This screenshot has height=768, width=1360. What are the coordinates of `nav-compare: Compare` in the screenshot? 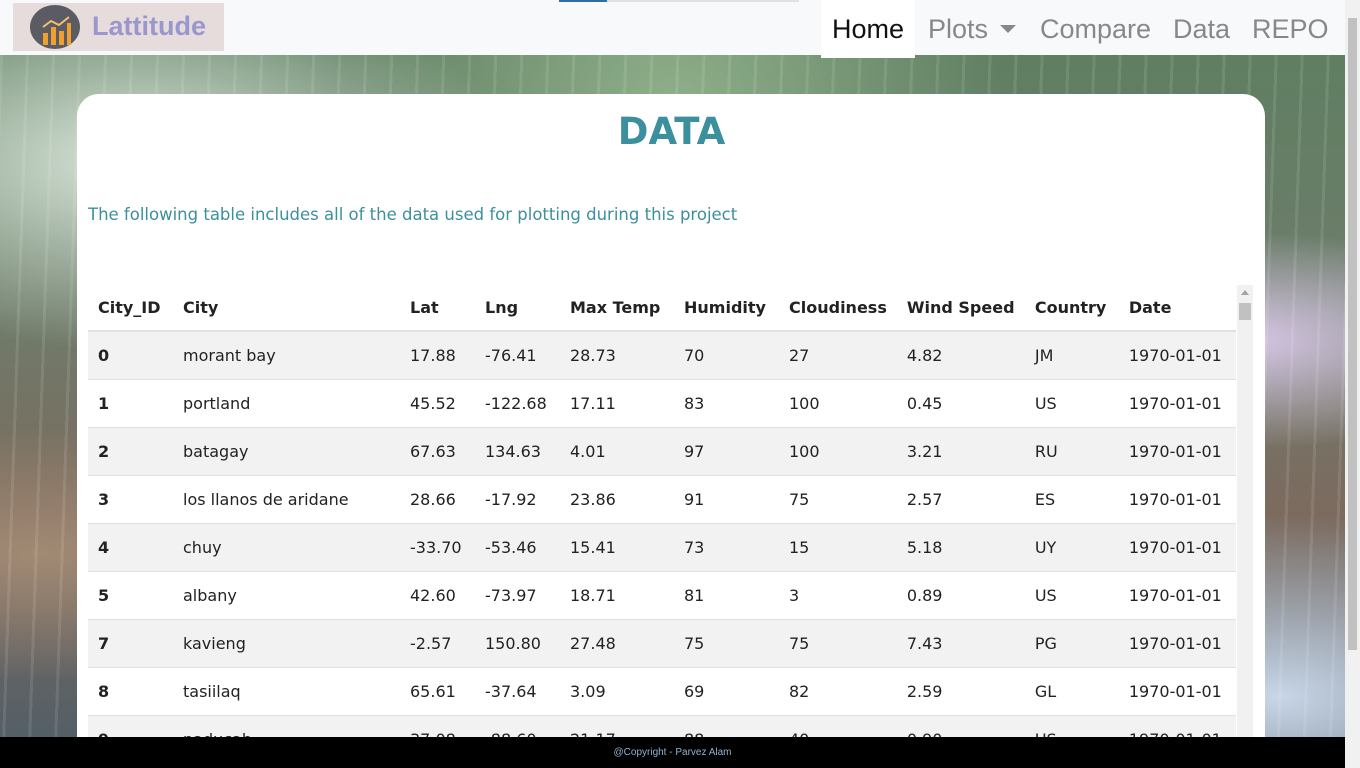 It's located at (1095, 29).